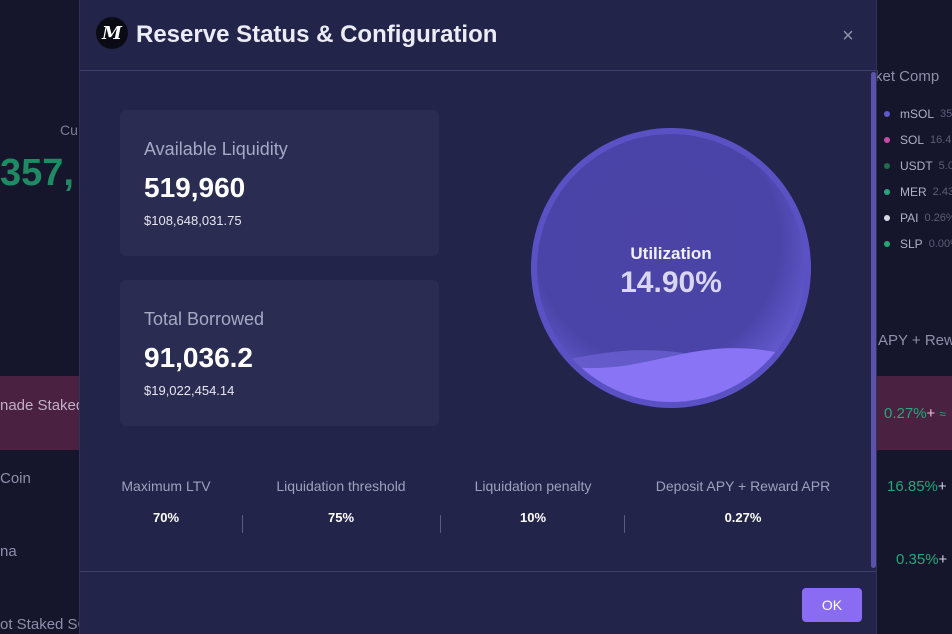 Image resolution: width=952 pixels, height=634 pixels. Describe the element at coordinates (216, 149) in the screenshot. I see `available-liquidity-label: Available Liquidity` at that location.